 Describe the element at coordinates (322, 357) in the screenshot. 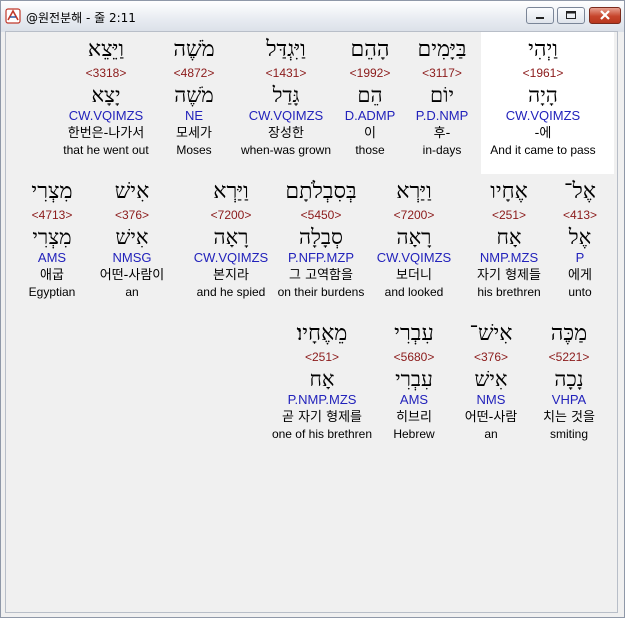

I see `strong-number: <251>` at that location.